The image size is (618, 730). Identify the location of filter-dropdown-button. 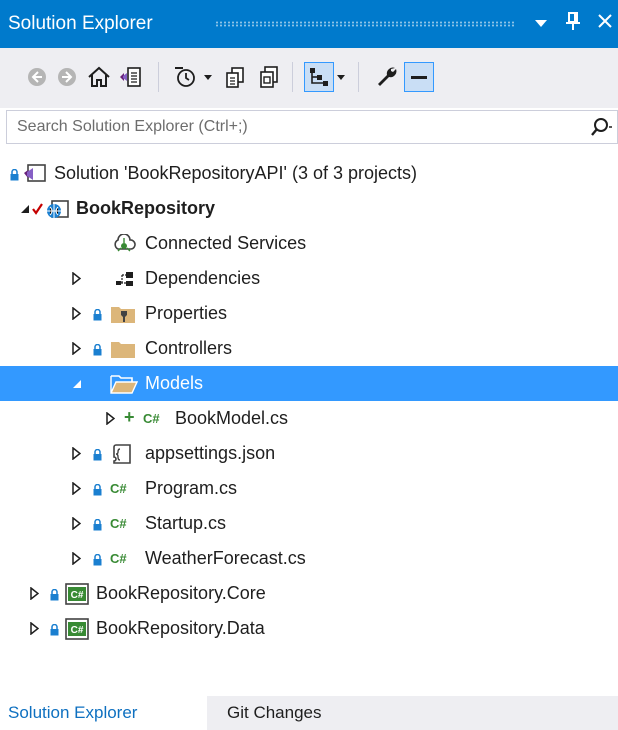
(208, 77).